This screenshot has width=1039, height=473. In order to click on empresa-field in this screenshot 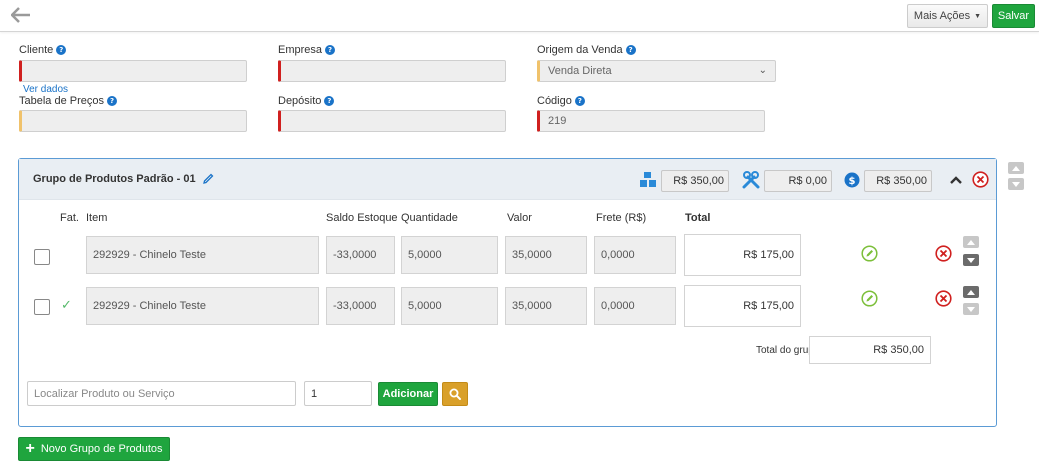, I will do `click(392, 71)`.